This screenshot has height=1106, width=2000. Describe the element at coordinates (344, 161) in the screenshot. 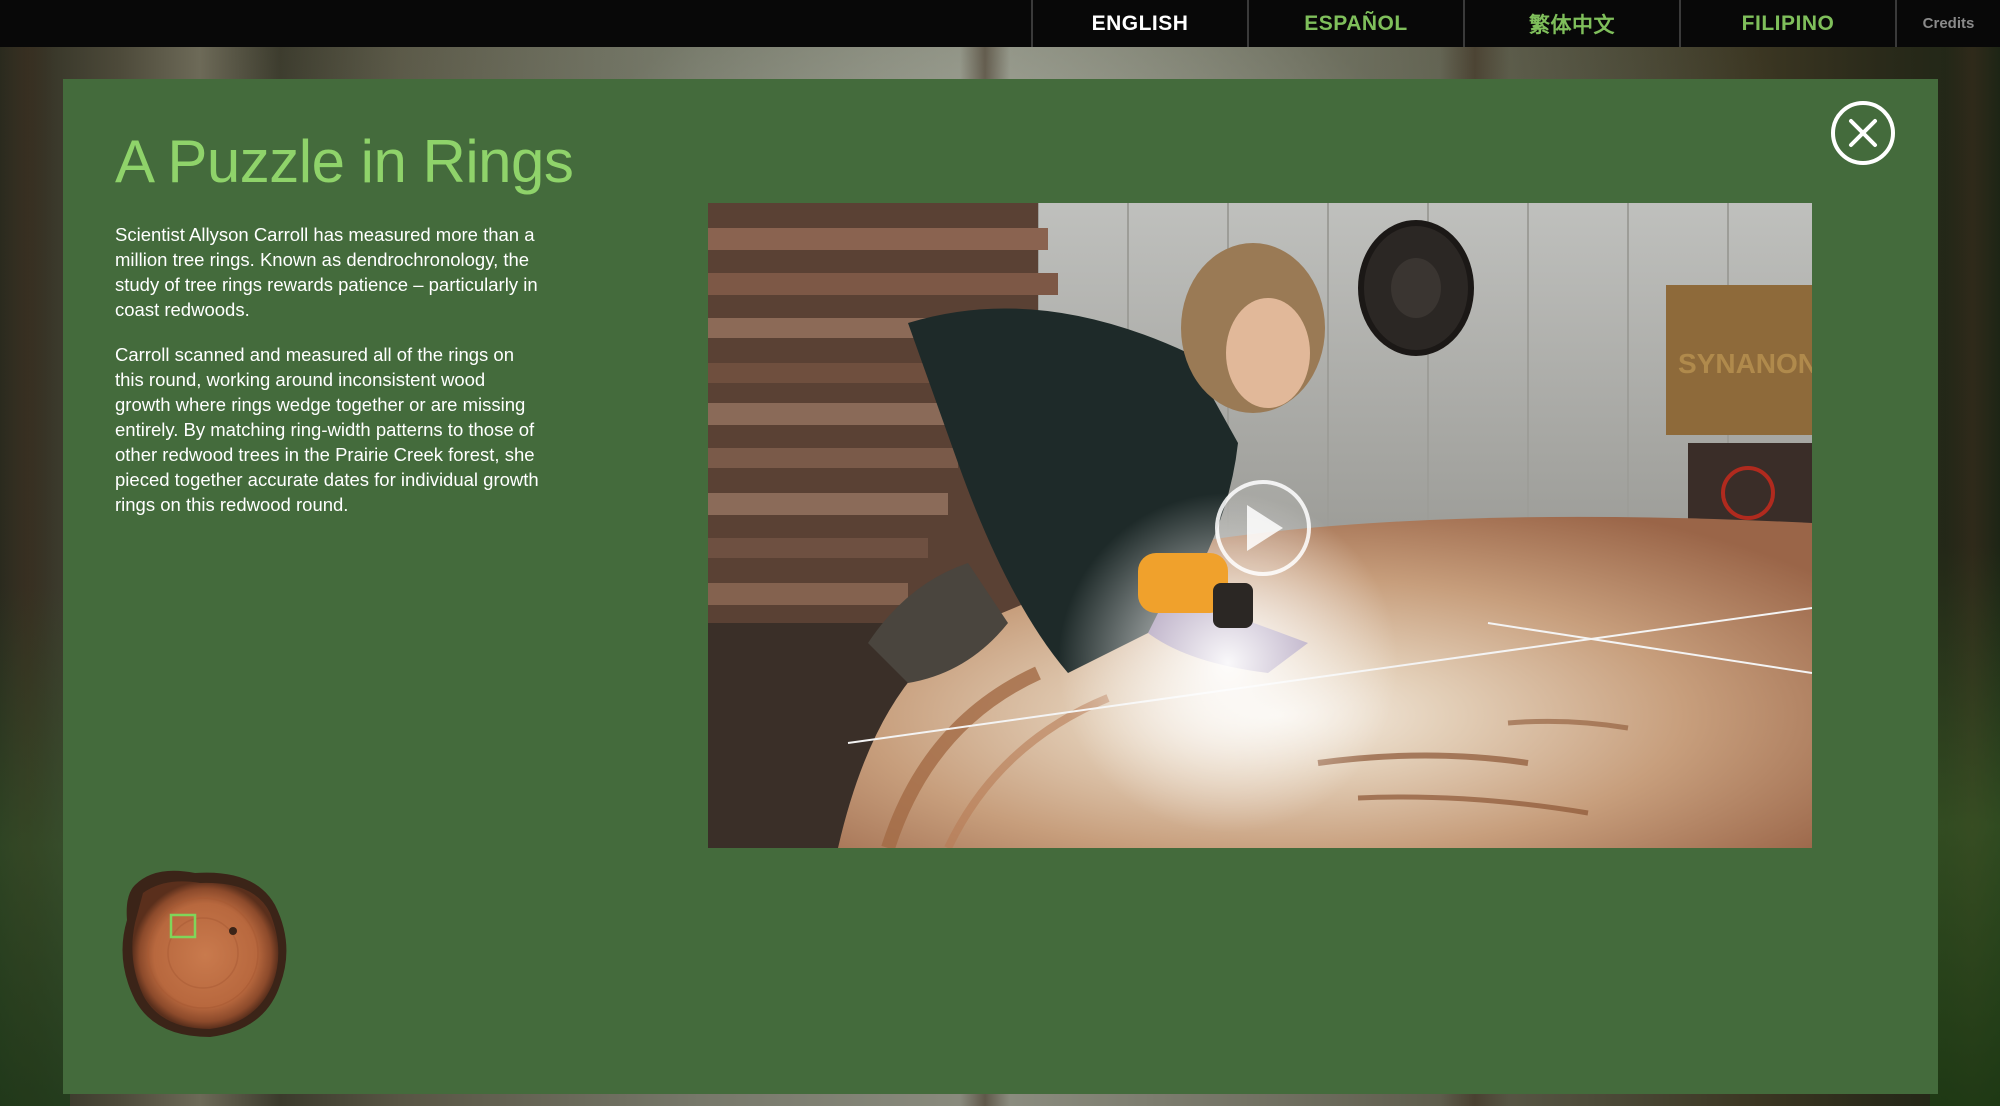

I see `modal-title: A Puzzle in Rings` at that location.